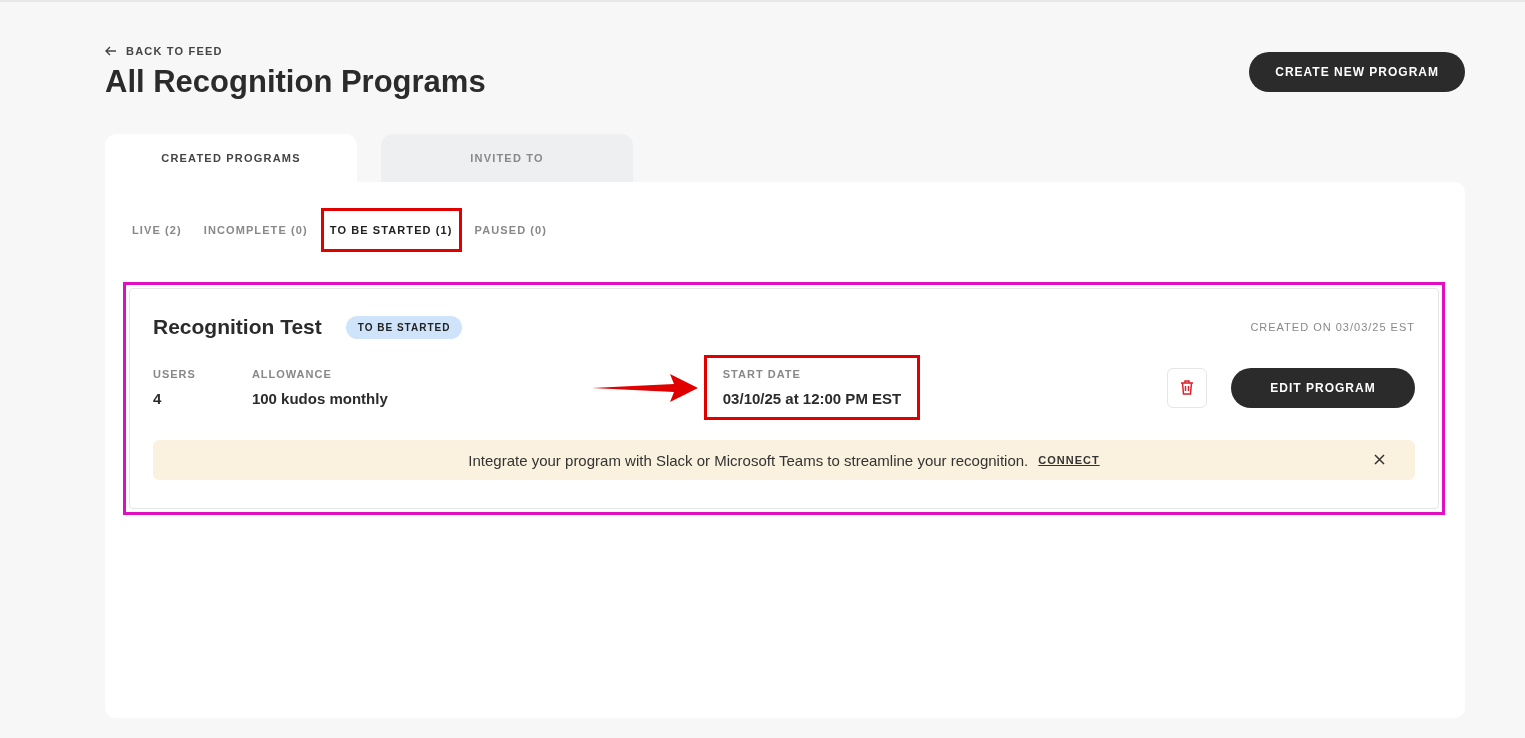 The height and width of the screenshot is (738, 1525). I want to click on stat-value: 4, so click(158, 398).